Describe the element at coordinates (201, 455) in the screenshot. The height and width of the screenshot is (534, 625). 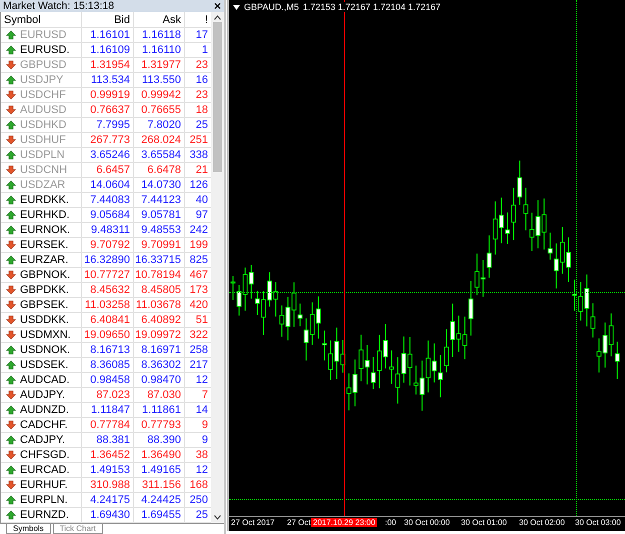
I see `spread-value: 38` at that location.